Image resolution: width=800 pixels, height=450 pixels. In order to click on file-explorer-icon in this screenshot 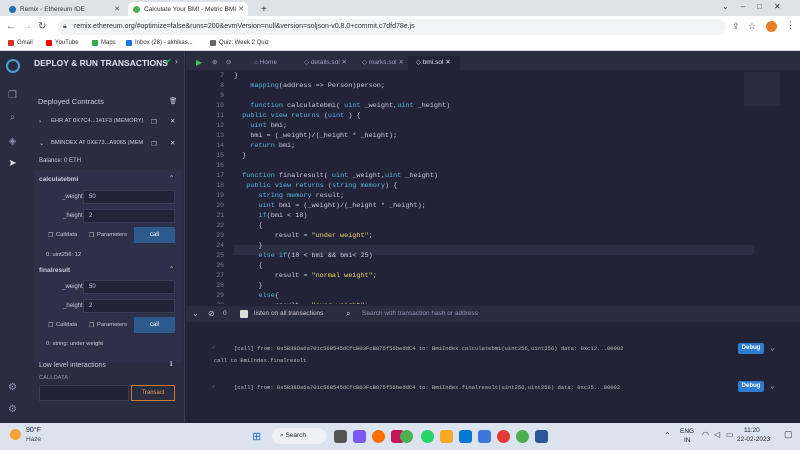, I will do `click(446, 436)`.